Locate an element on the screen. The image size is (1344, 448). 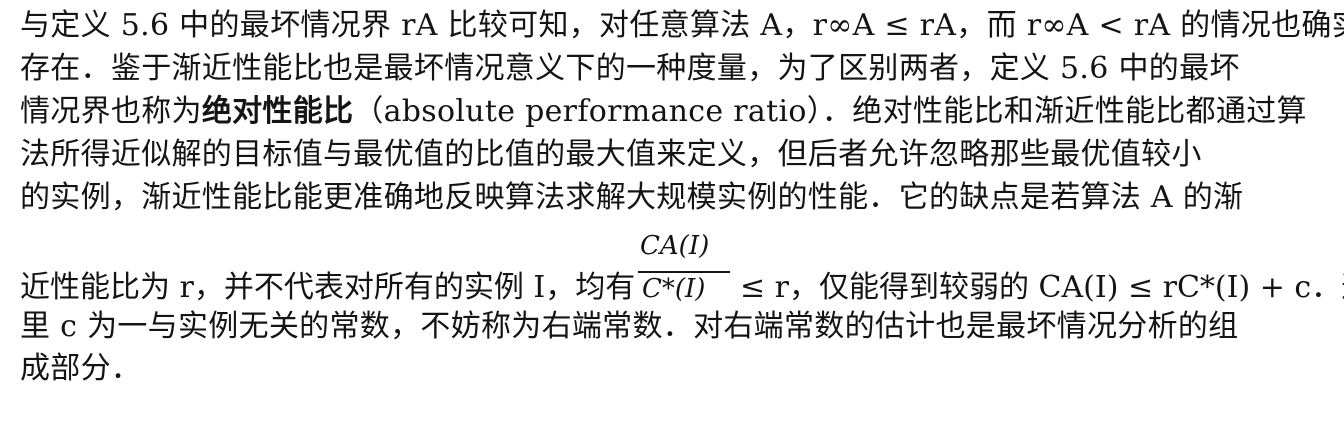
fraction-denominator: C*(I) is located at coordinates (674, 289).